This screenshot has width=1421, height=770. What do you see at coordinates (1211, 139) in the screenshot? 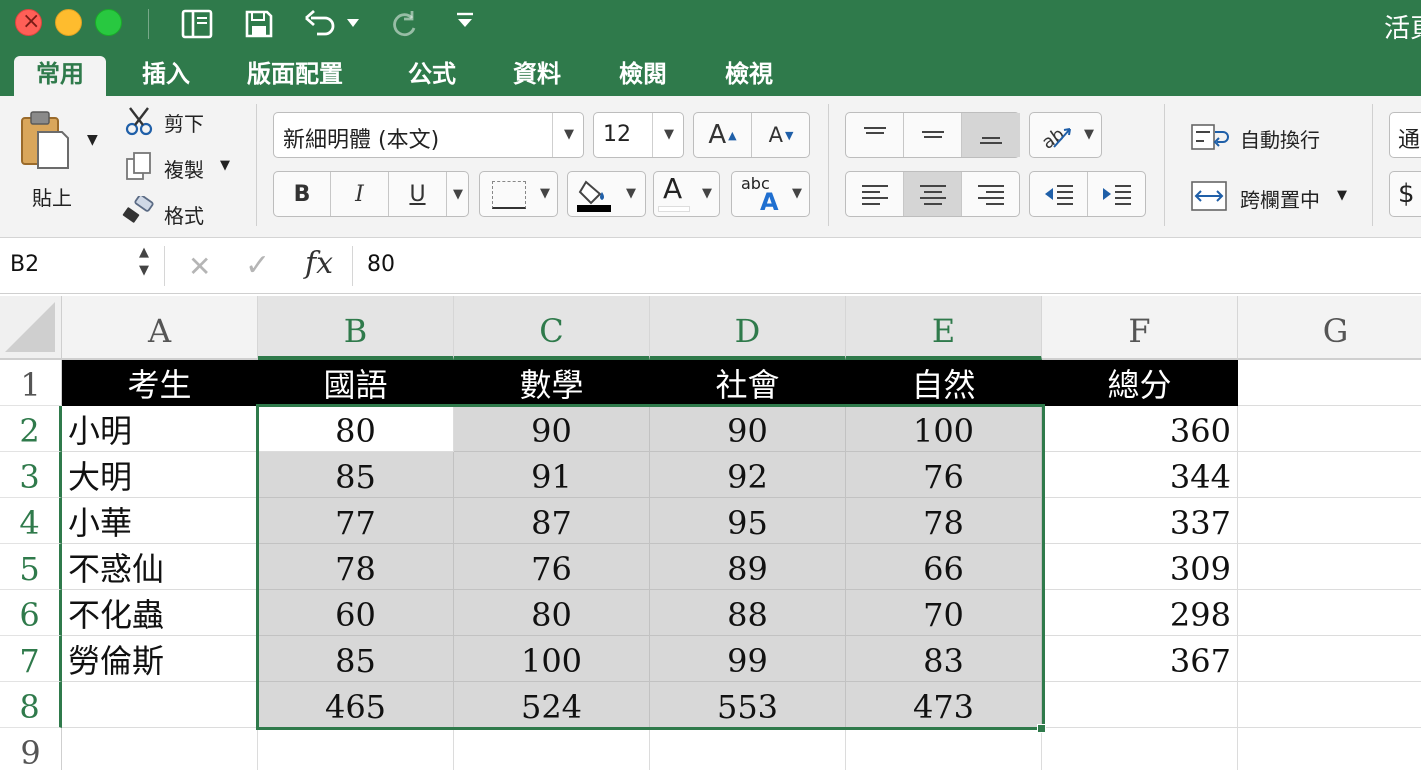
I see `wrap-text-icon` at bounding box center [1211, 139].